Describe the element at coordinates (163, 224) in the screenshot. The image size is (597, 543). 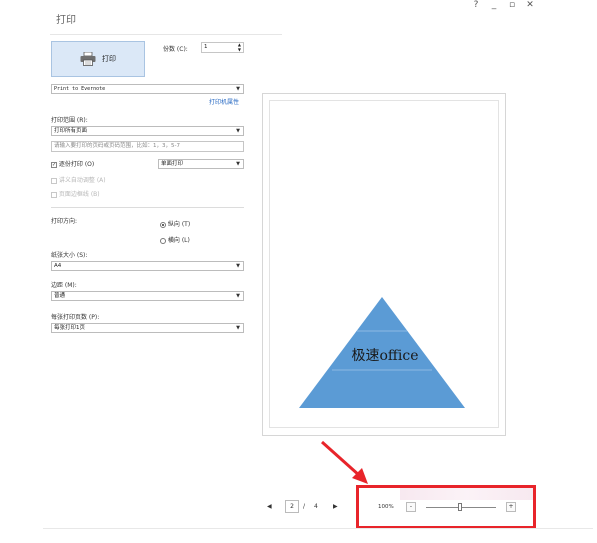
I see `radio-selected-icon` at that location.